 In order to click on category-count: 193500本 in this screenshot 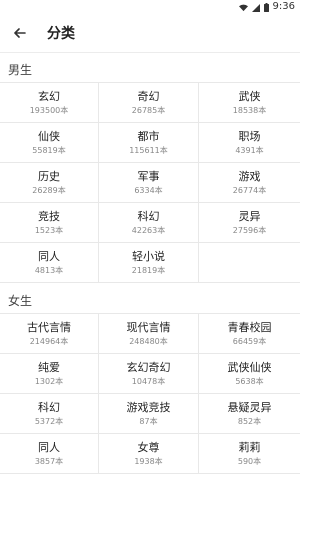, I will do `click(49, 110)`.